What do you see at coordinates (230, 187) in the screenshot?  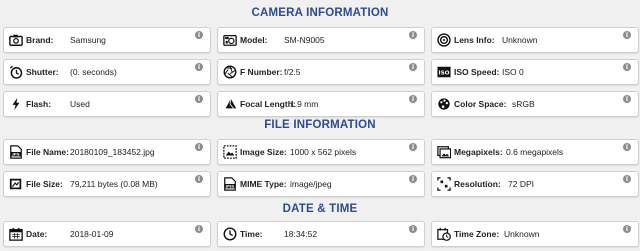 I see `svg-text: JPEG` at bounding box center [230, 187].